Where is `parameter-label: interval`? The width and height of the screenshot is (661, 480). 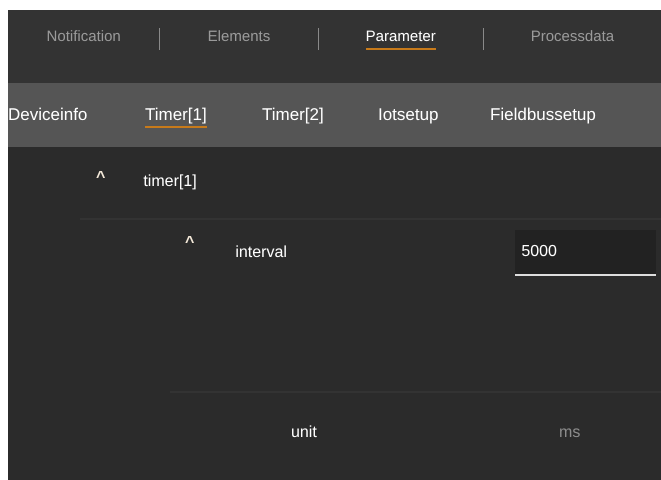 parameter-label: interval is located at coordinates (261, 253).